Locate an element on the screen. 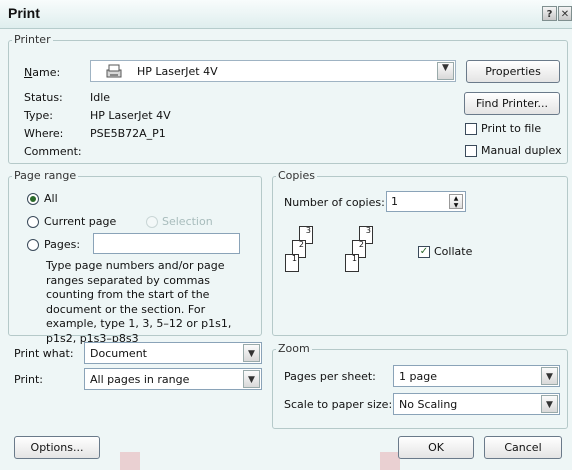  print-label: Print: is located at coordinates (29, 379).